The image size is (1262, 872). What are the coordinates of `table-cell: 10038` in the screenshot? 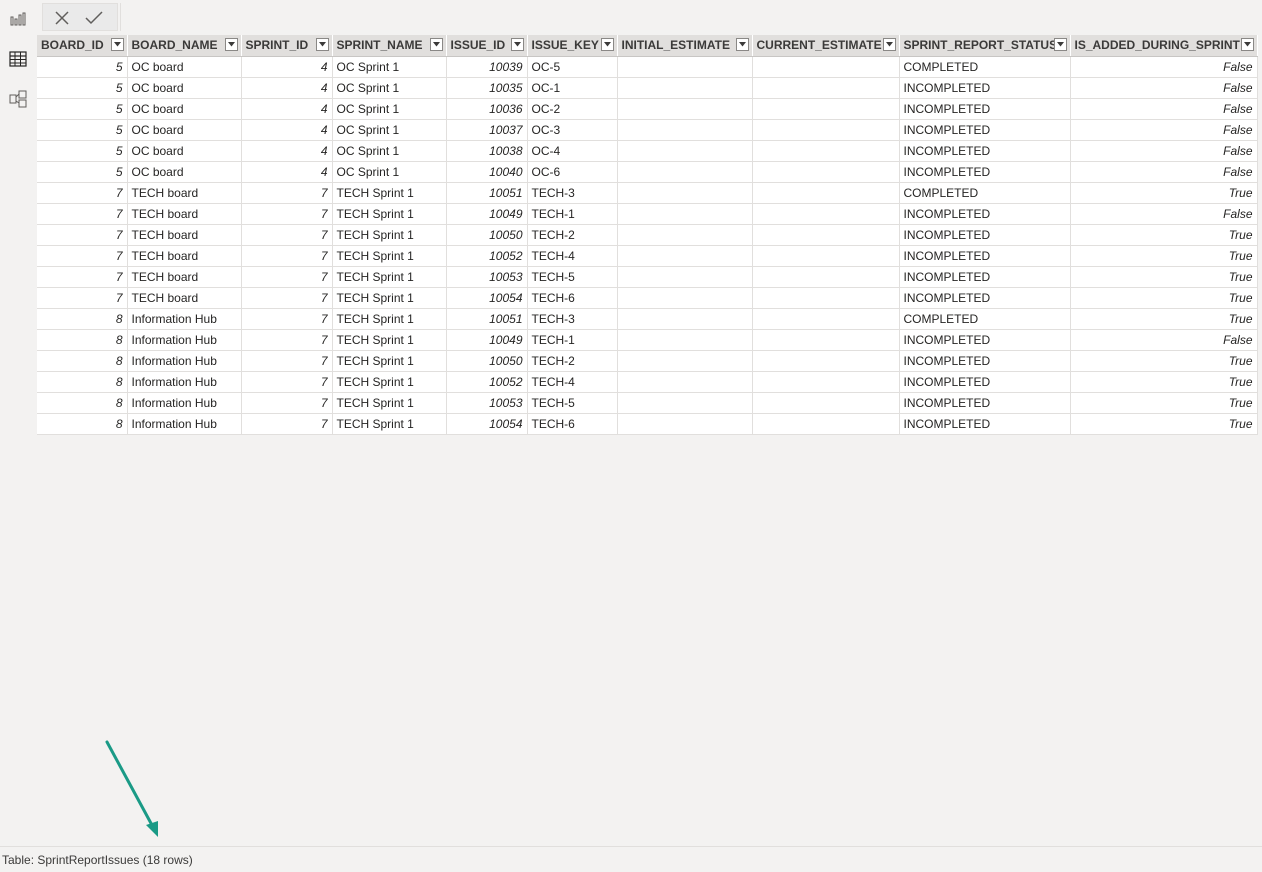 It's located at (487, 151).